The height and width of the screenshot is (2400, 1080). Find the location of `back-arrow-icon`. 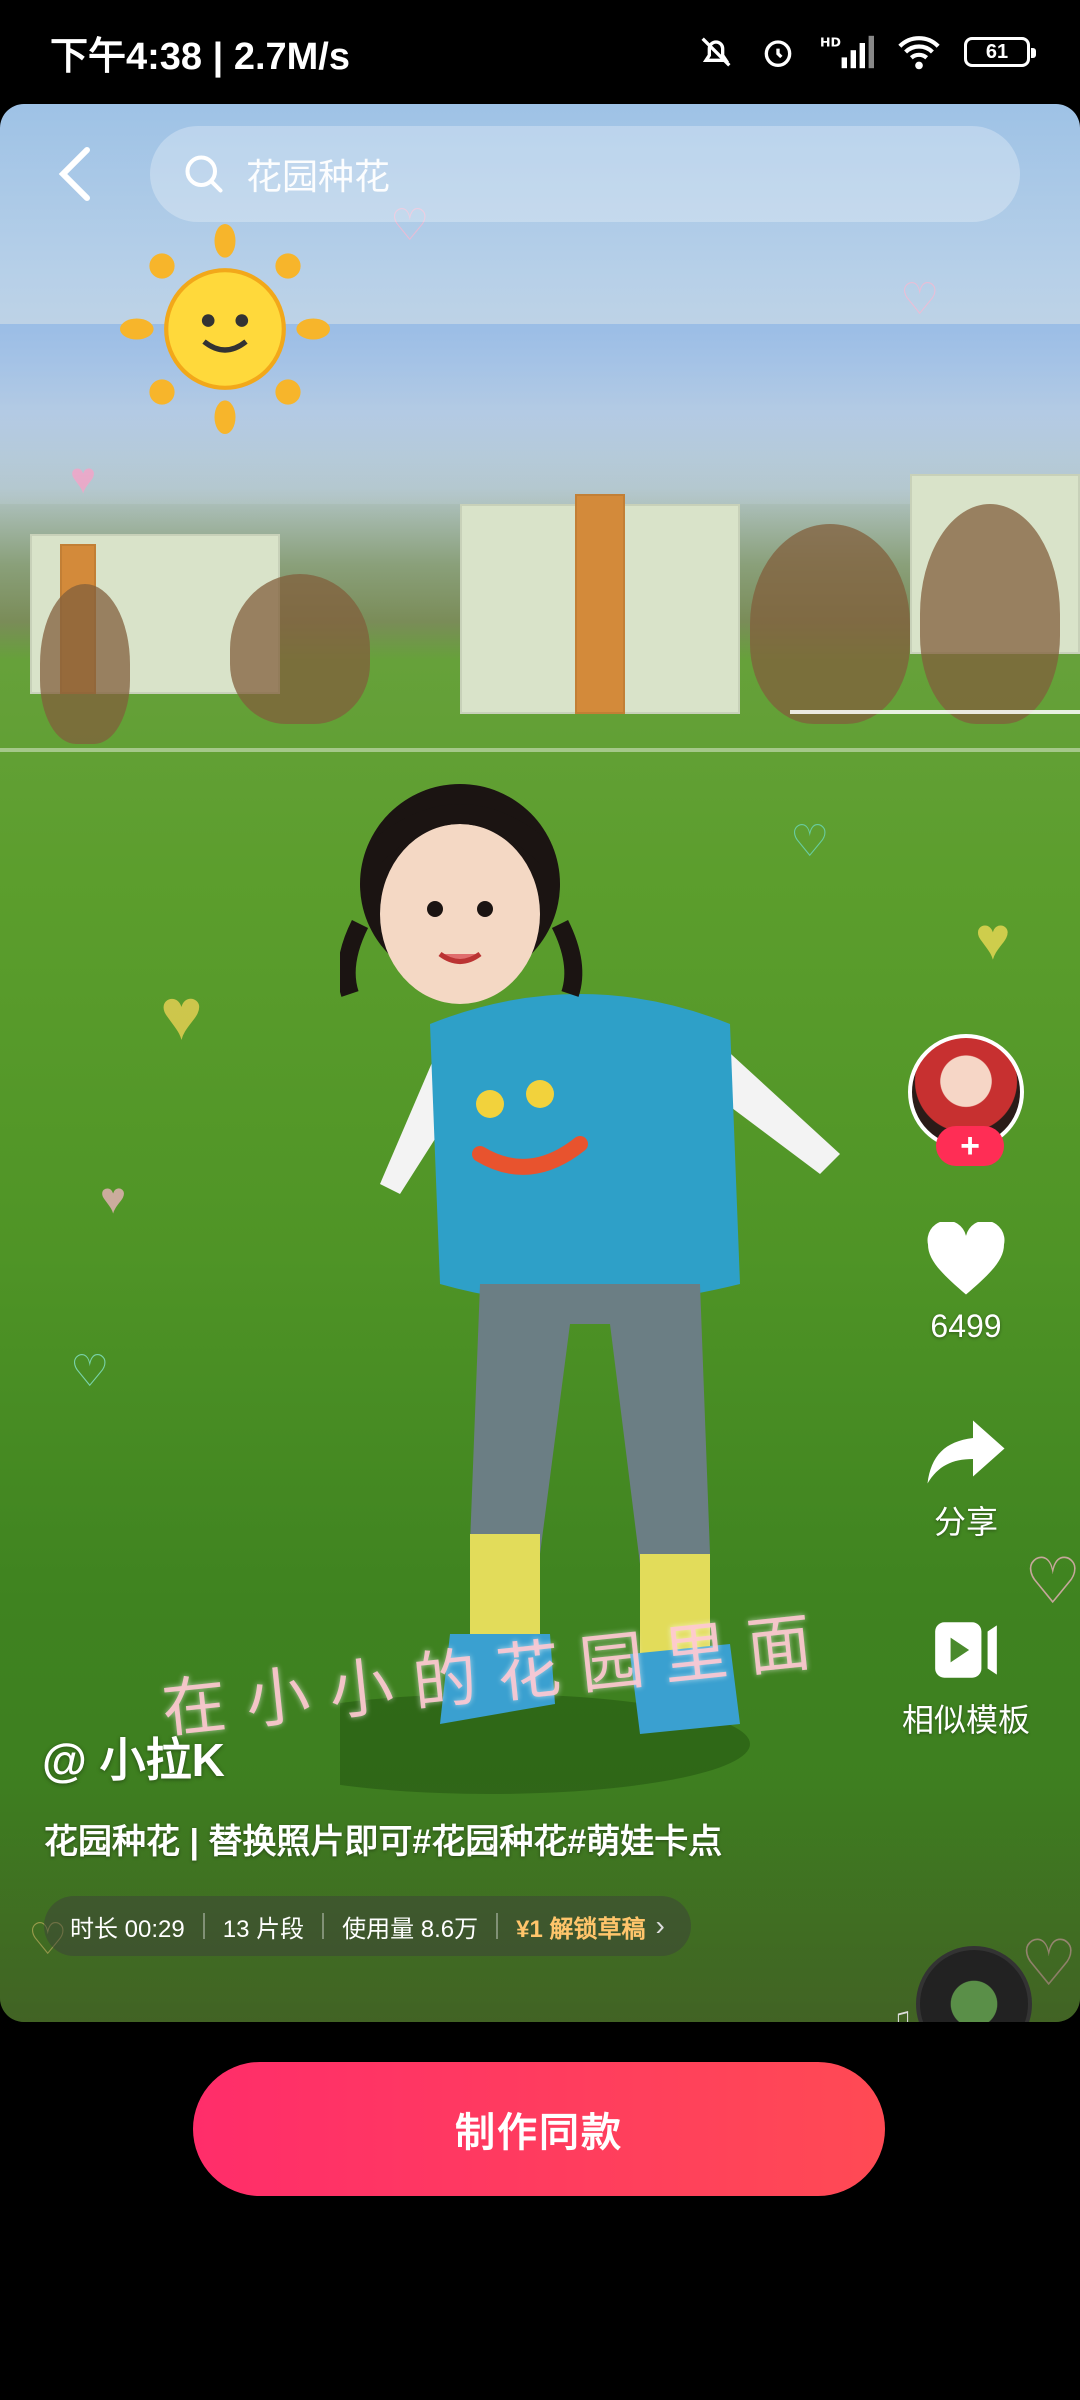

back-arrow-icon is located at coordinates (74, 174).